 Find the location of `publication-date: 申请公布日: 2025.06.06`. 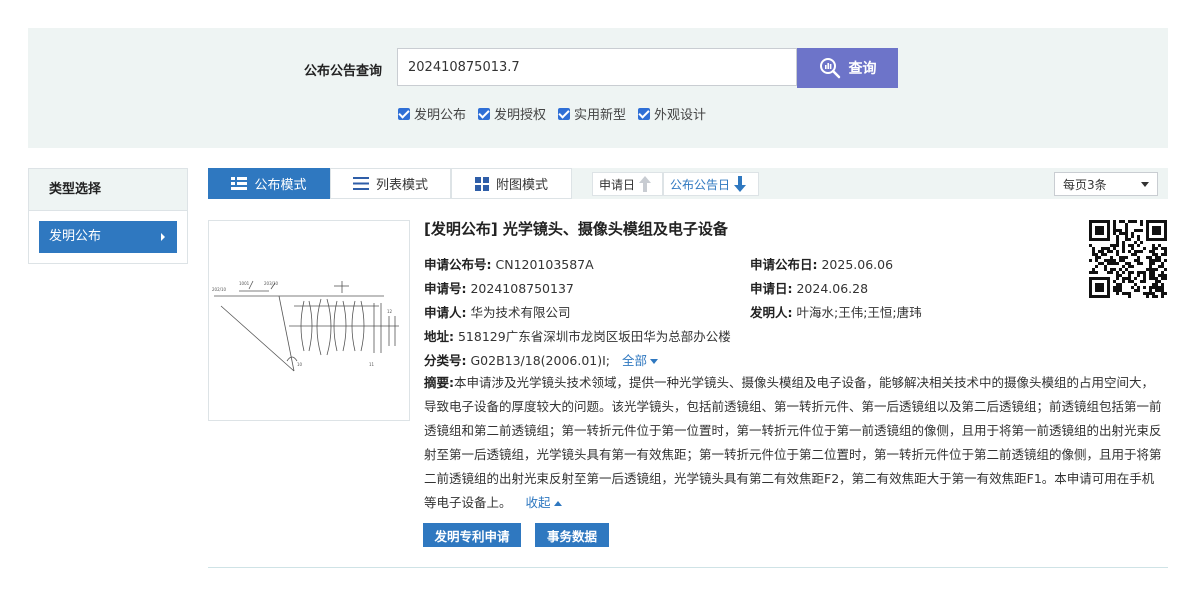

publication-date: 申请公布日: 2025.06.06 is located at coordinates (822, 264).